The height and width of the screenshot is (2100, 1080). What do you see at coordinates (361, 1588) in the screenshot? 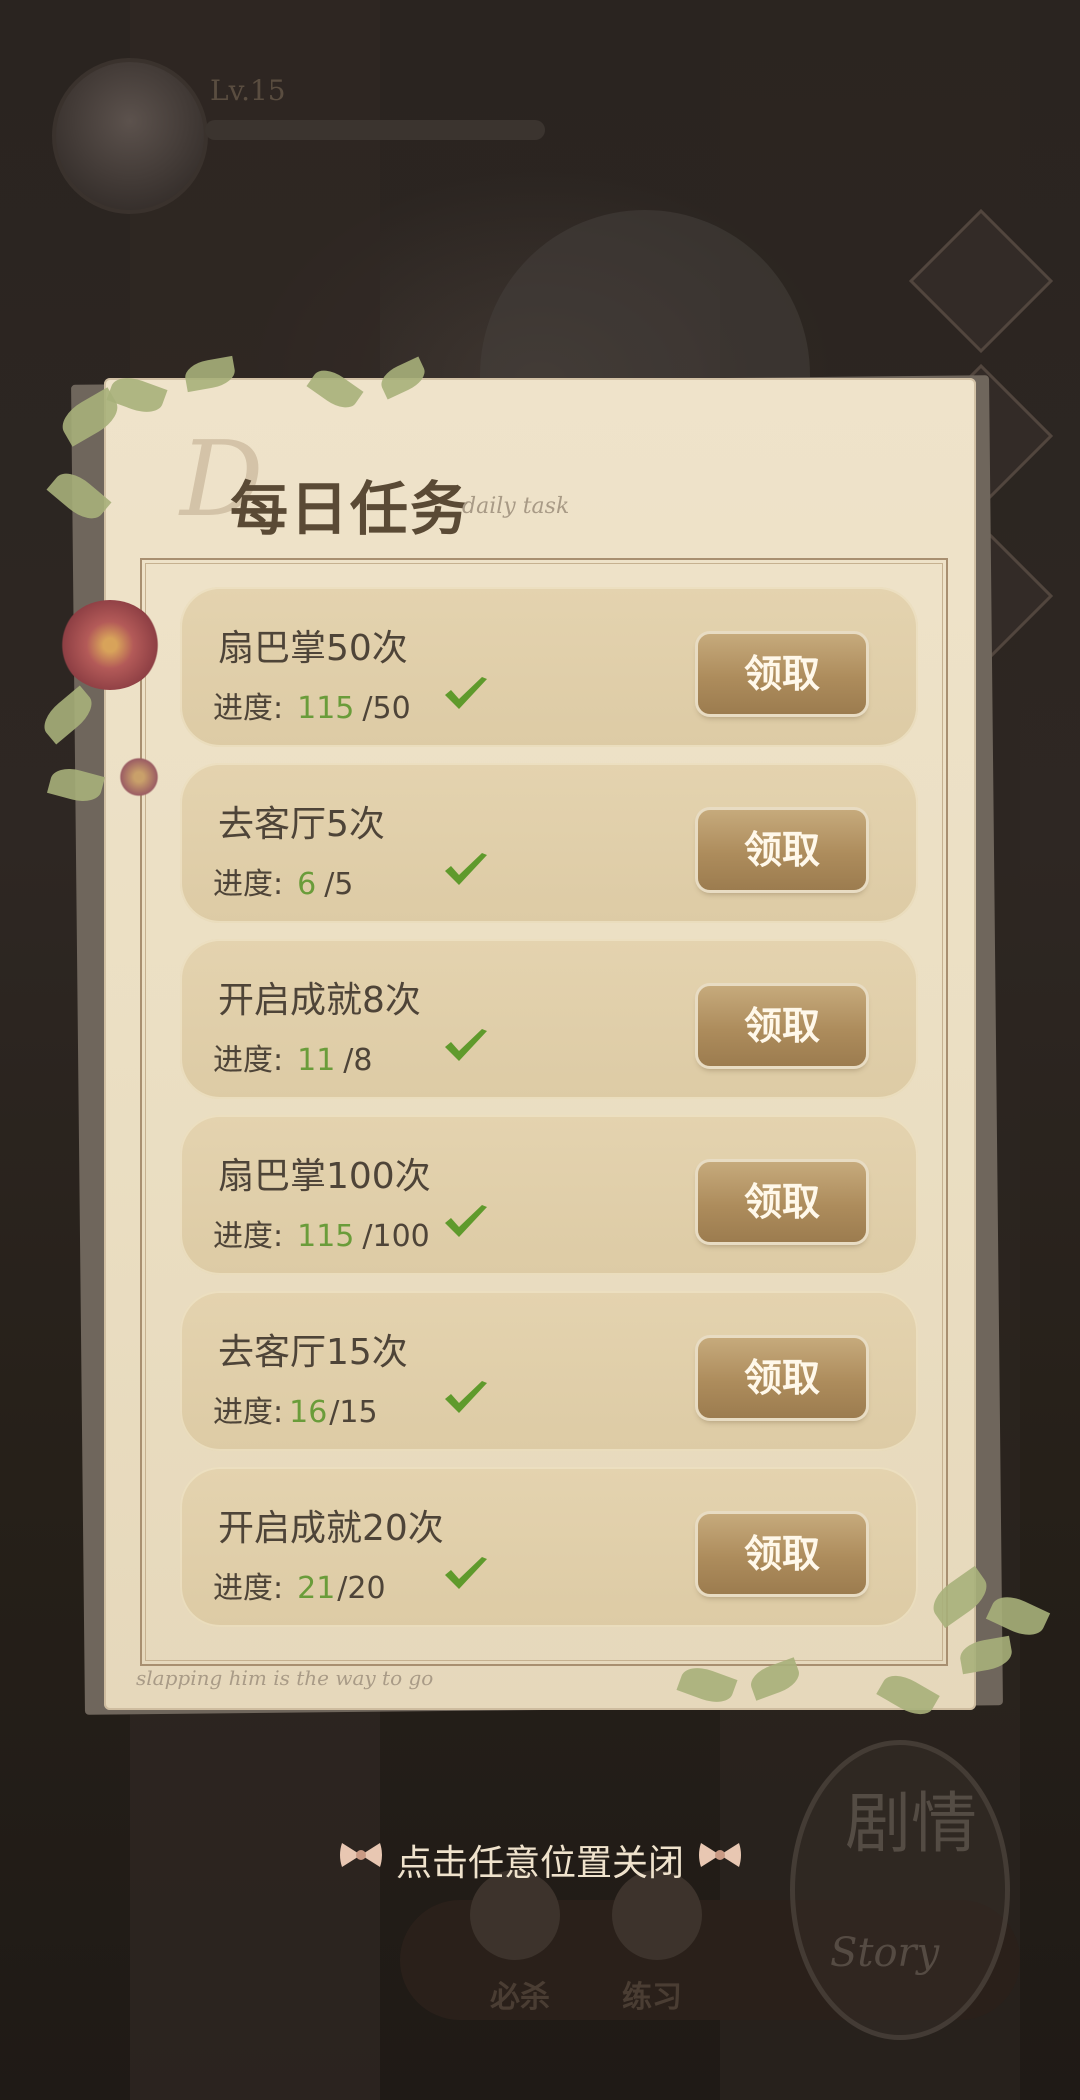
I see `progress-target: /20` at bounding box center [361, 1588].